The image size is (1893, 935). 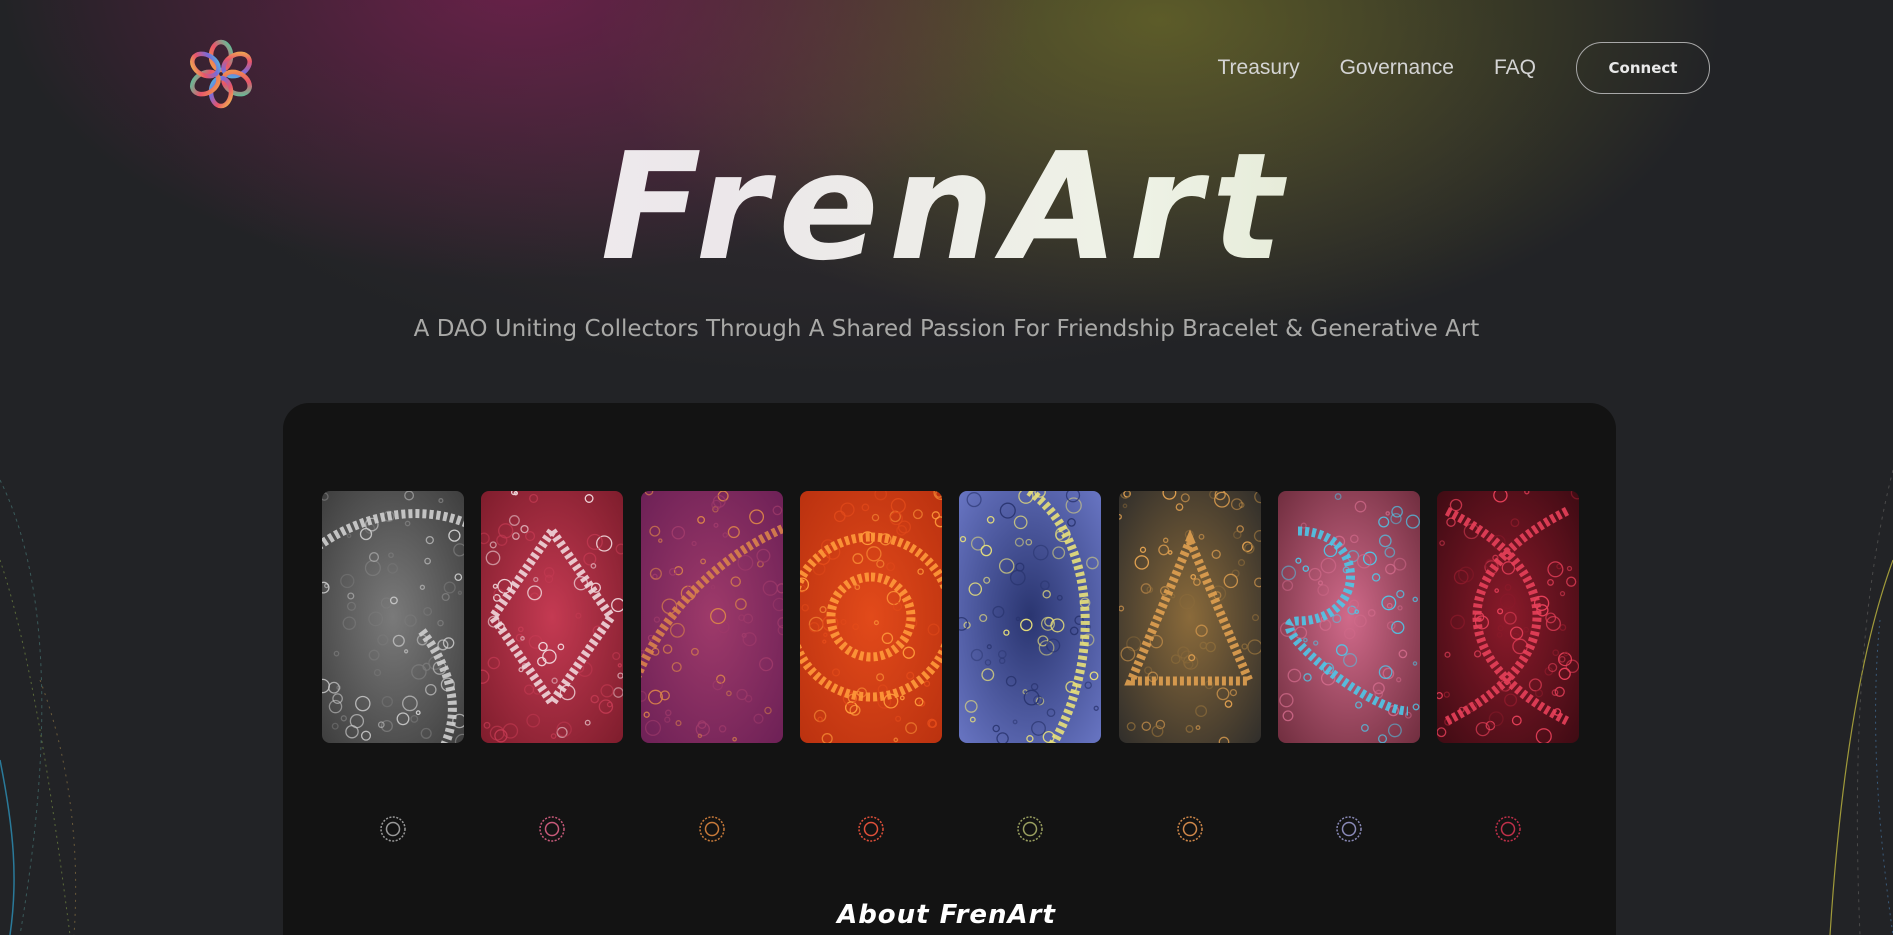 I want to click on nav-treasury-link: Treasury, so click(x=1259, y=68).